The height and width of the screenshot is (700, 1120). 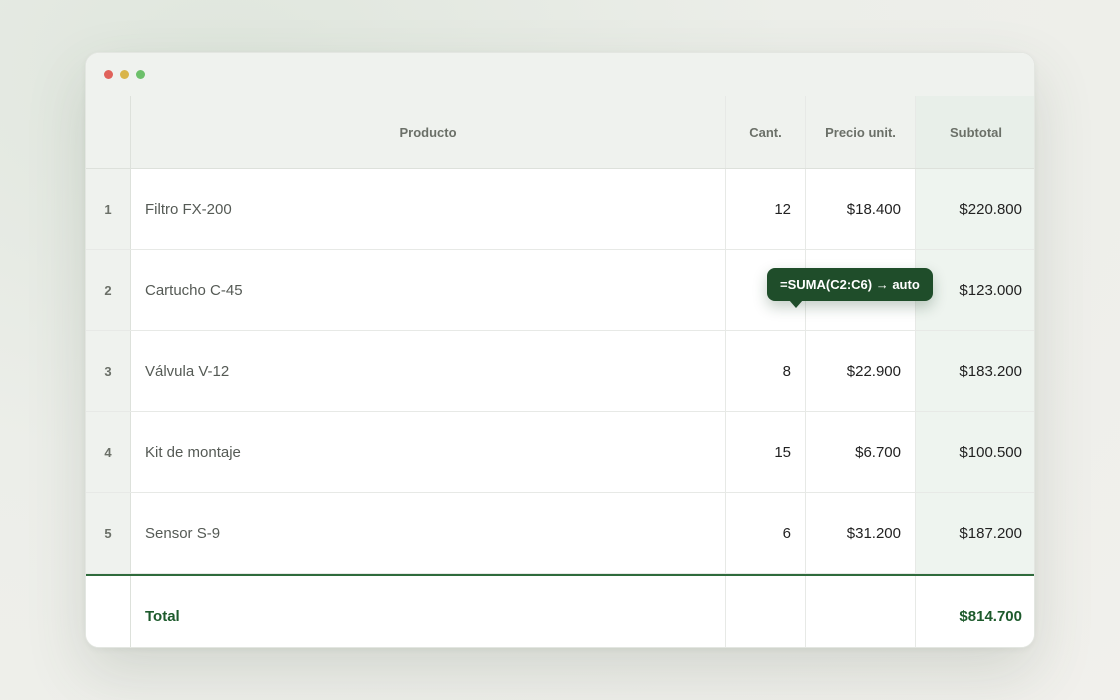 I want to click on total-row: Total $814.700, so click(x=560, y=610).